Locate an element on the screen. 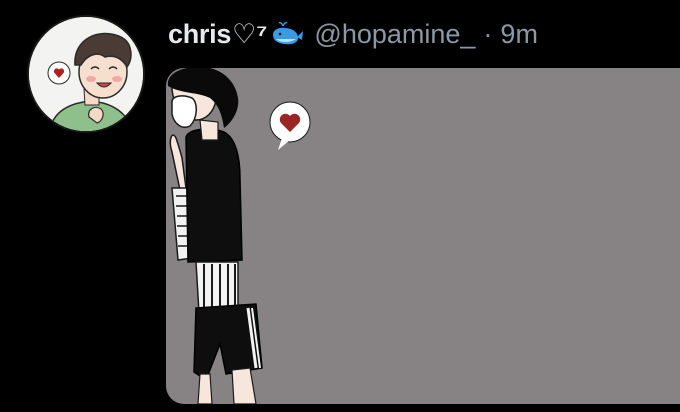 Image resolution: width=680 pixels, height=412 pixels. whale-icon is located at coordinates (287, 34).